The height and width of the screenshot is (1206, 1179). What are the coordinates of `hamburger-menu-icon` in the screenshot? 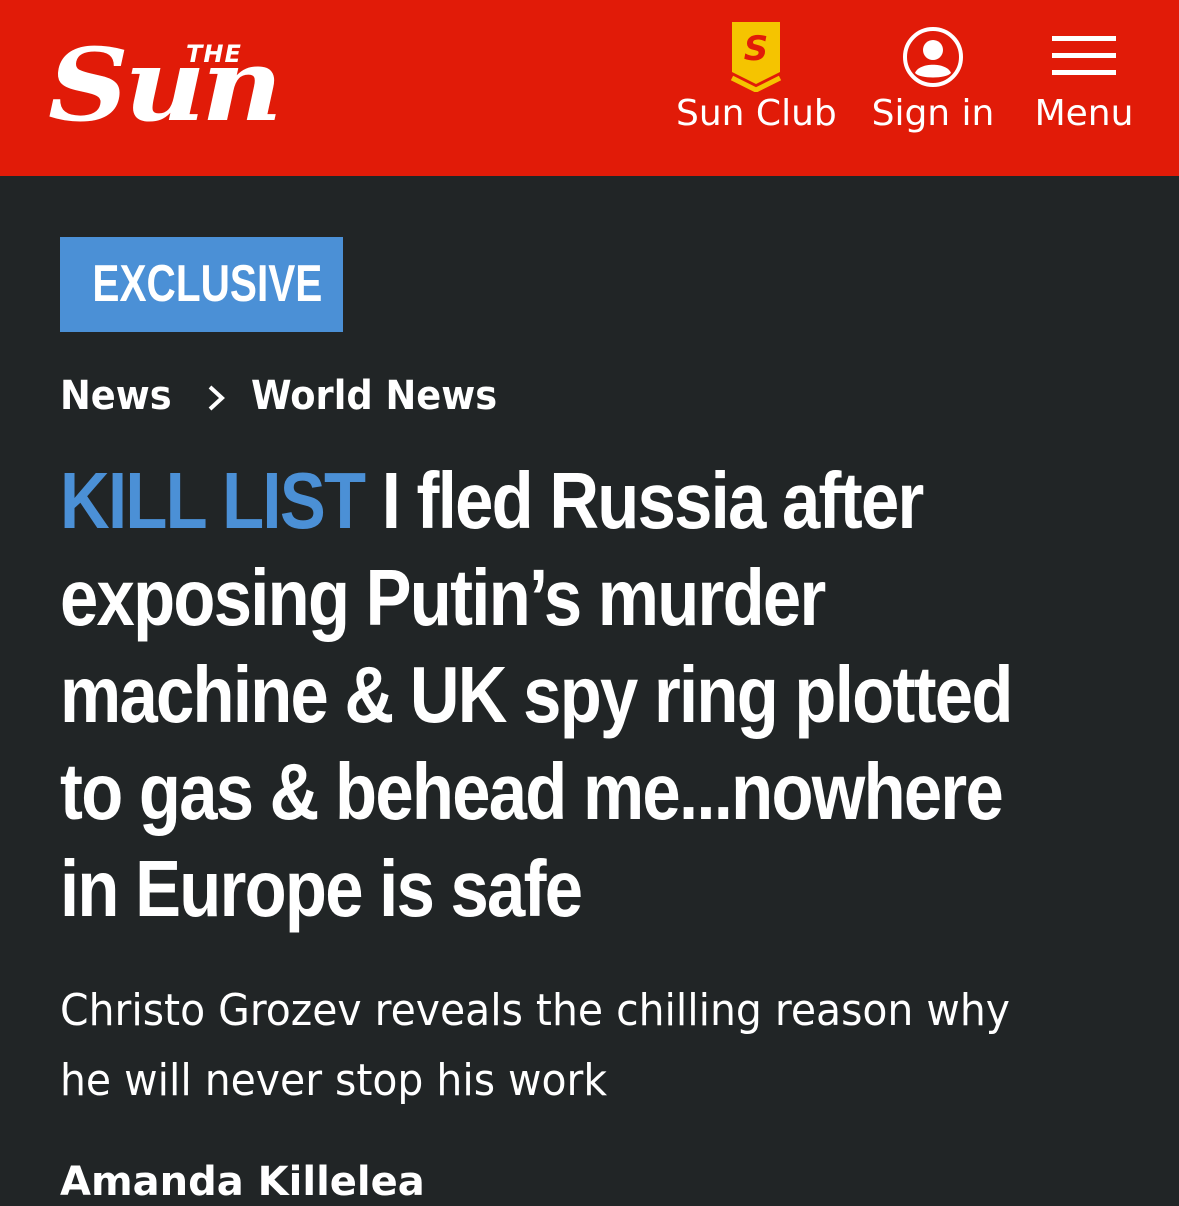 It's located at (1084, 60).